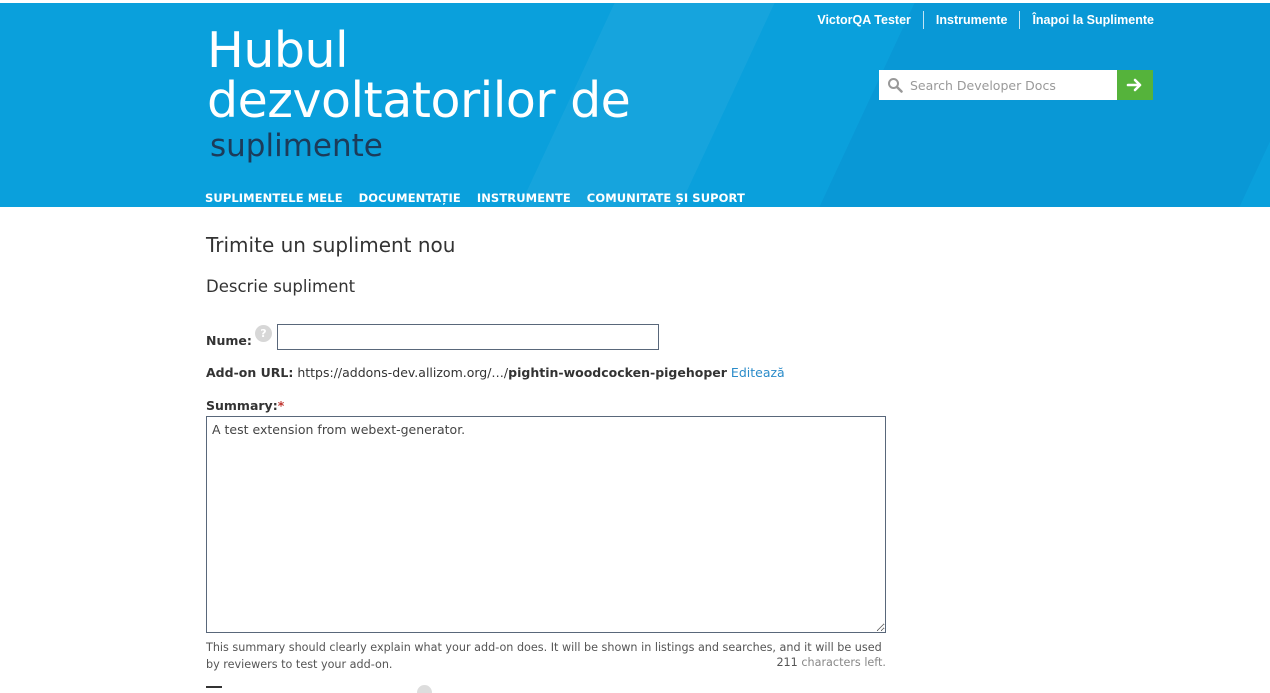 Image resolution: width=1270 pixels, height=693 pixels. Describe the element at coordinates (403, 372) in the screenshot. I see `url-prefix: https://addons-dev.allizom.org/…/` at that location.